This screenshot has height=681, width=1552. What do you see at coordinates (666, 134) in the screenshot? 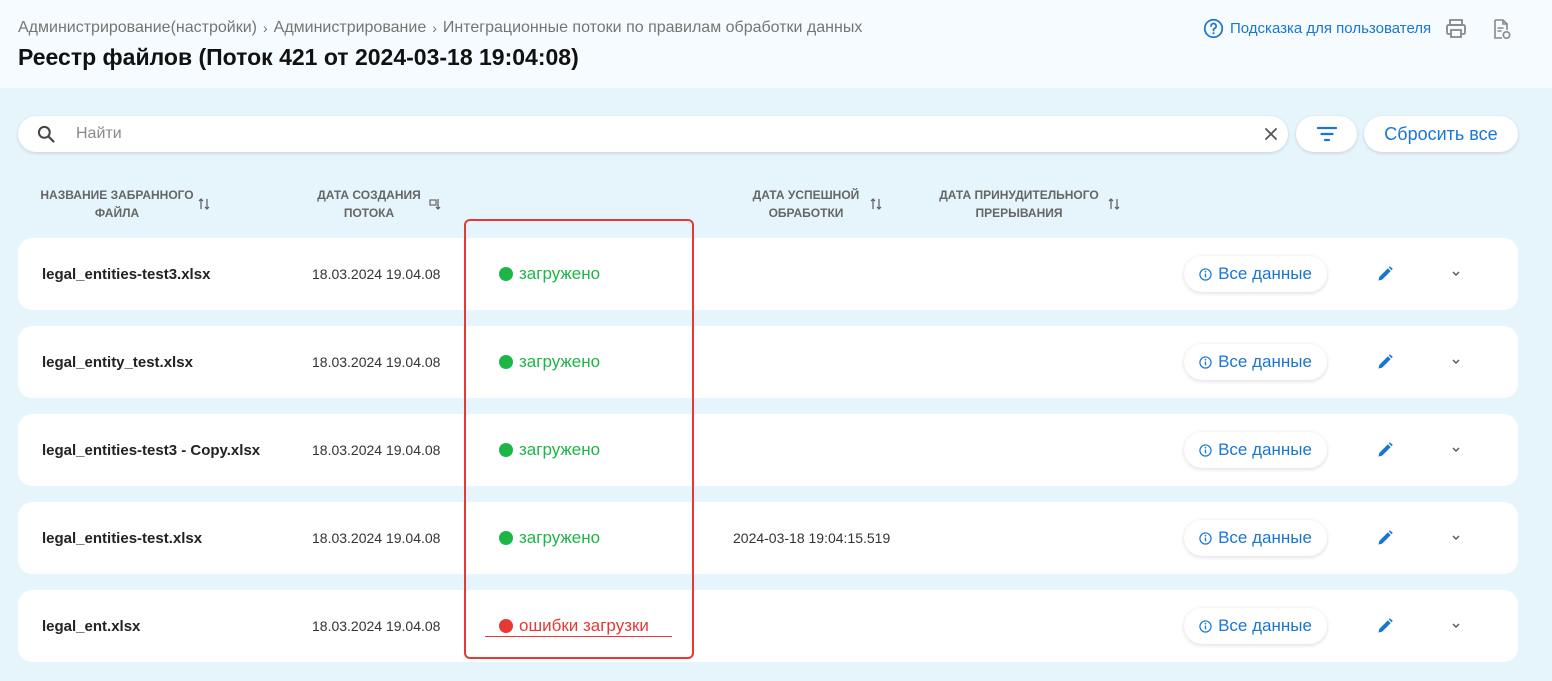
I see `search-input` at bounding box center [666, 134].